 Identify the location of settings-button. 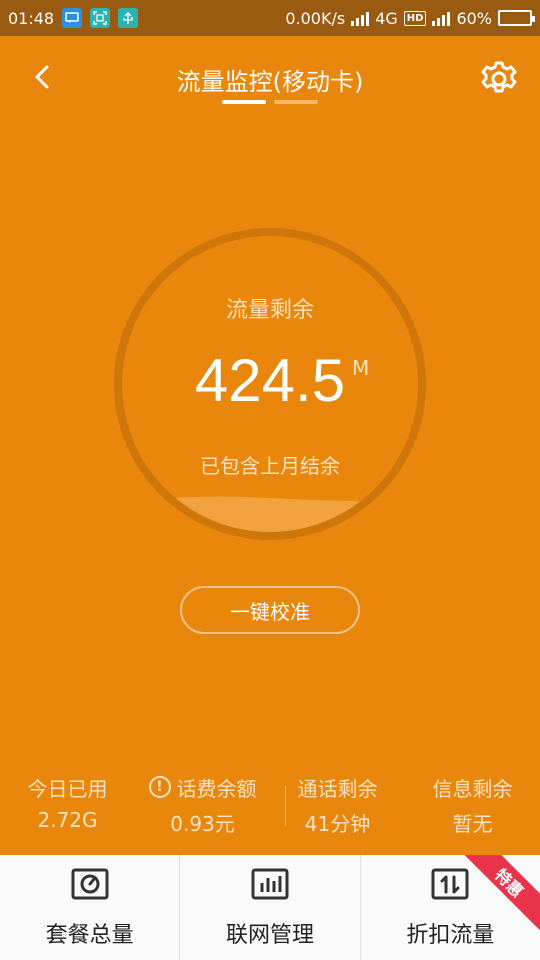
(499, 79).